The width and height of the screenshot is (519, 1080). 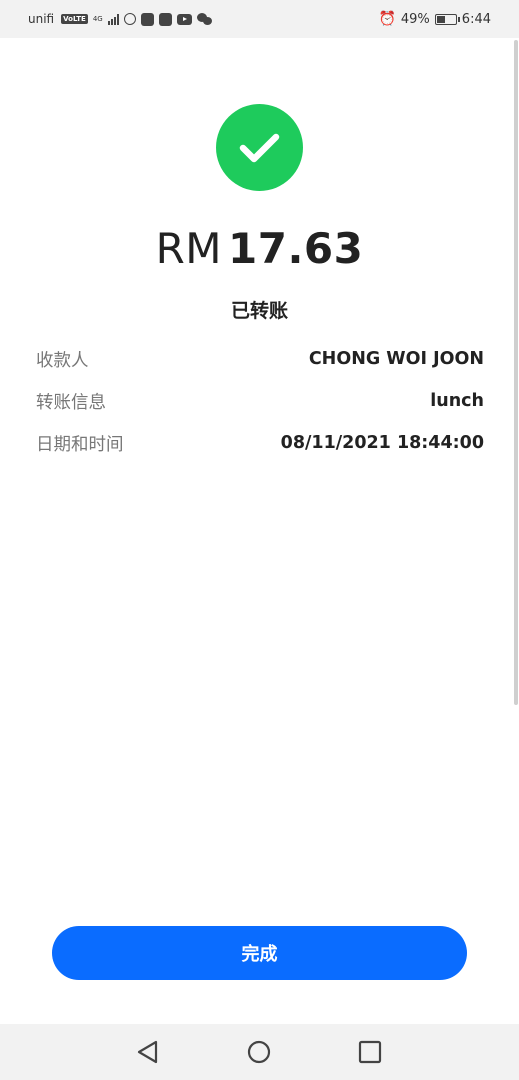 I want to click on wechat-icon, so click(x=204, y=19).